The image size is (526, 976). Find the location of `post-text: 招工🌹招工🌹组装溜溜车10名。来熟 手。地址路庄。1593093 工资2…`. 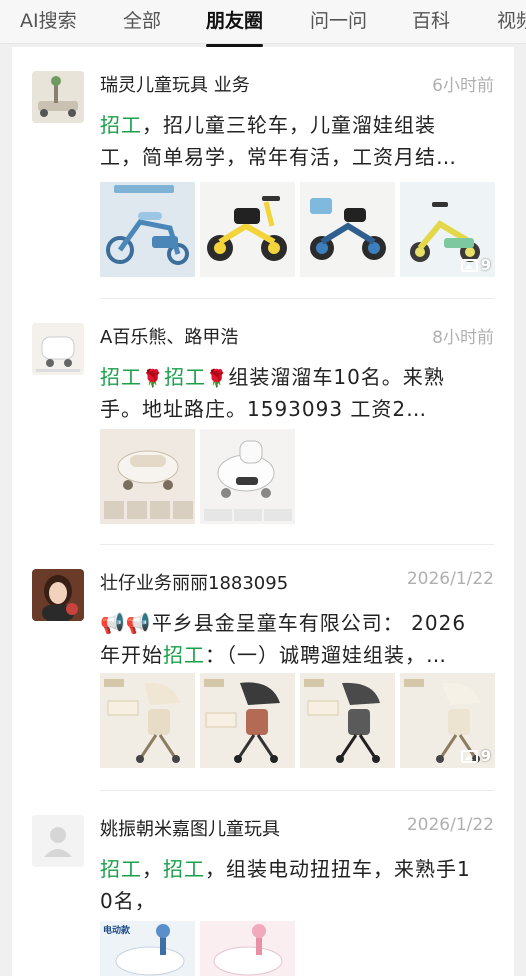

post-text: 招工🌹招工🌹组装溜溜车10名。来熟 手。地址路庄。1593093 工资2… is located at coordinates (297, 393).